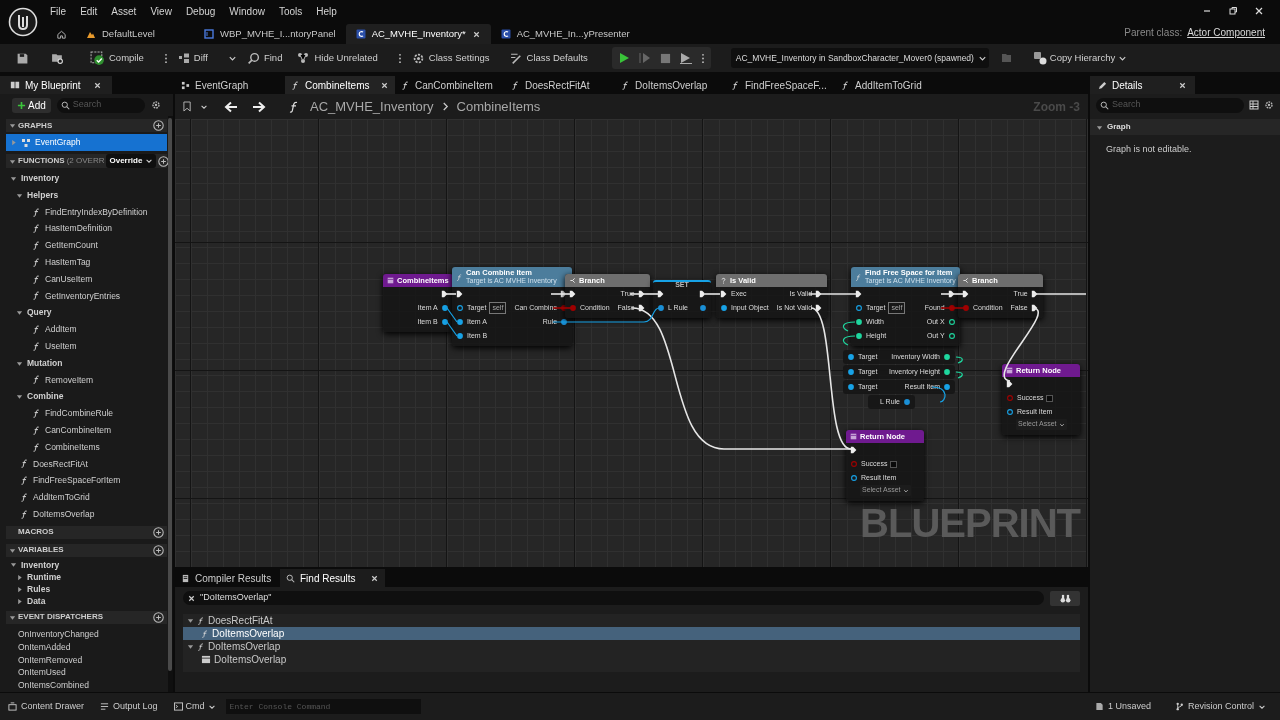  Describe the element at coordinates (86, 430) in the screenshot. I see `function-item: CanCombineItem` at that location.